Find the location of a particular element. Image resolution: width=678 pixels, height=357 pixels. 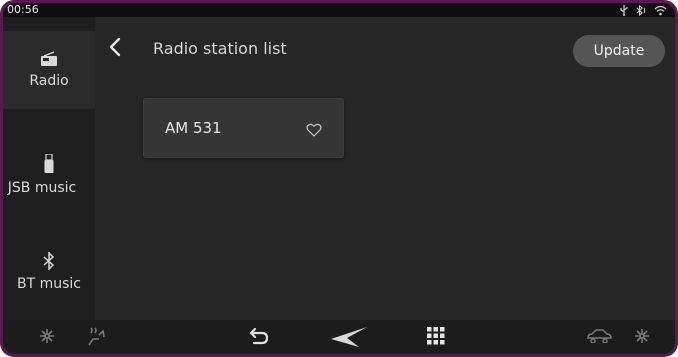

page-title: Radio station list is located at coordinates (220, 48).